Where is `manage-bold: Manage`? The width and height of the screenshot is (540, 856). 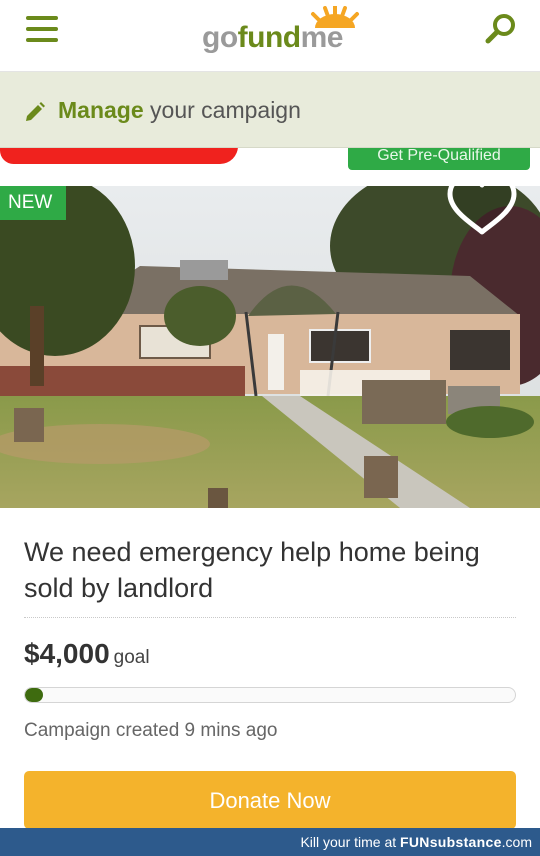 manage-bold: Manage is located at coordinates (101, 110).